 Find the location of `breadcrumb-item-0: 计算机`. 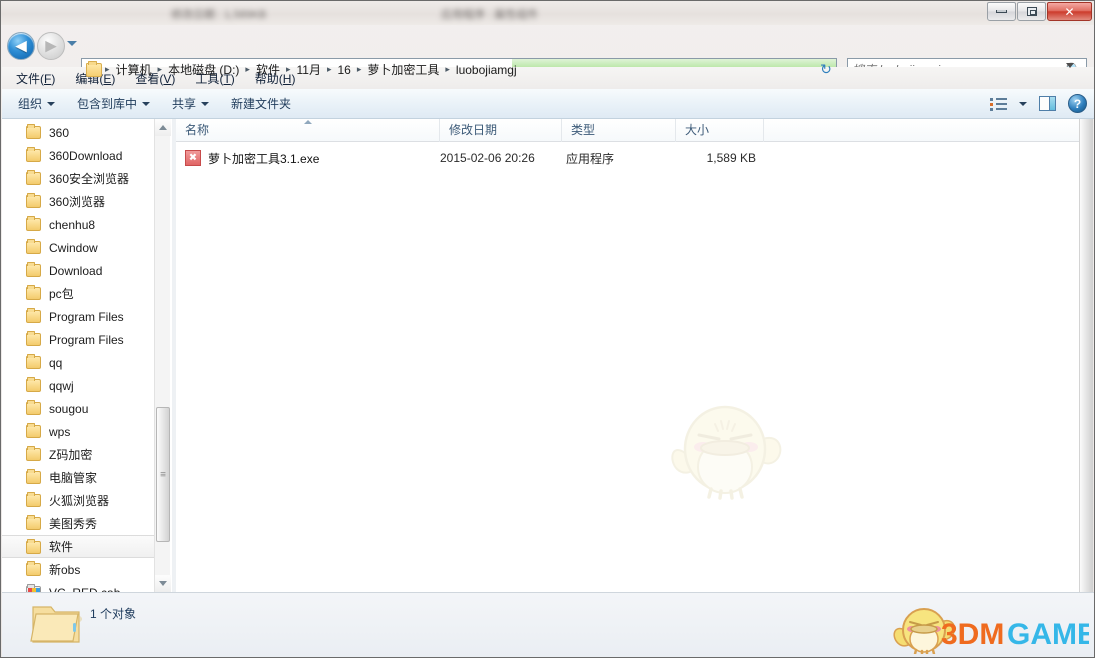

breadcrumb-item-0: 计算机 is located at coordinates (134, 69).